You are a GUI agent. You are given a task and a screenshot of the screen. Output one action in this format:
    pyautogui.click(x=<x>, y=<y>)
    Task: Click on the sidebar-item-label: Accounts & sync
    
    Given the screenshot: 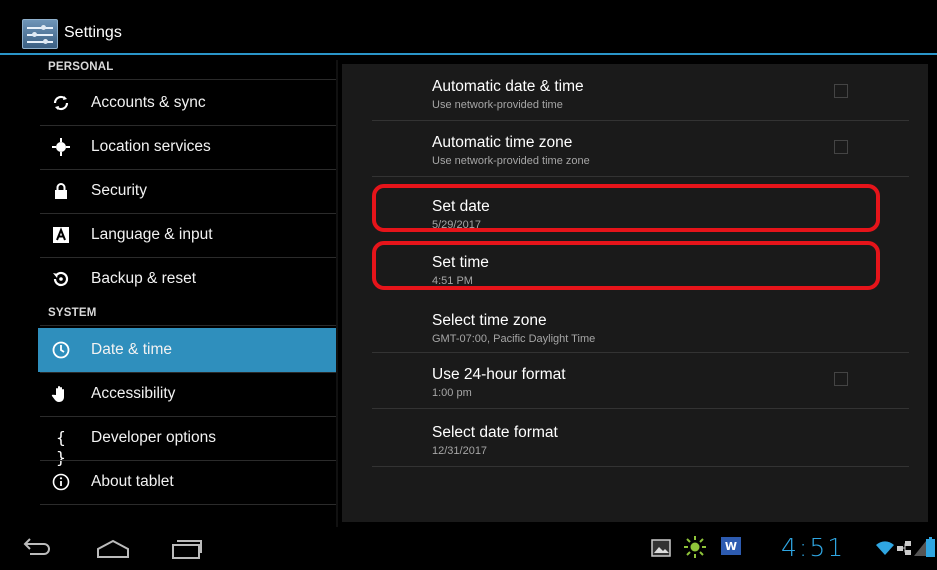 What is the action you would take?
    pyautogui.click(x=148, y=102)
    